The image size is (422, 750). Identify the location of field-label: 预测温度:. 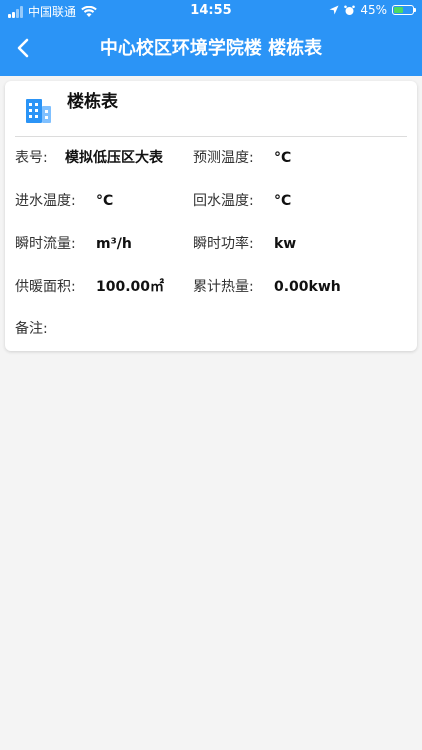
(223, 158).